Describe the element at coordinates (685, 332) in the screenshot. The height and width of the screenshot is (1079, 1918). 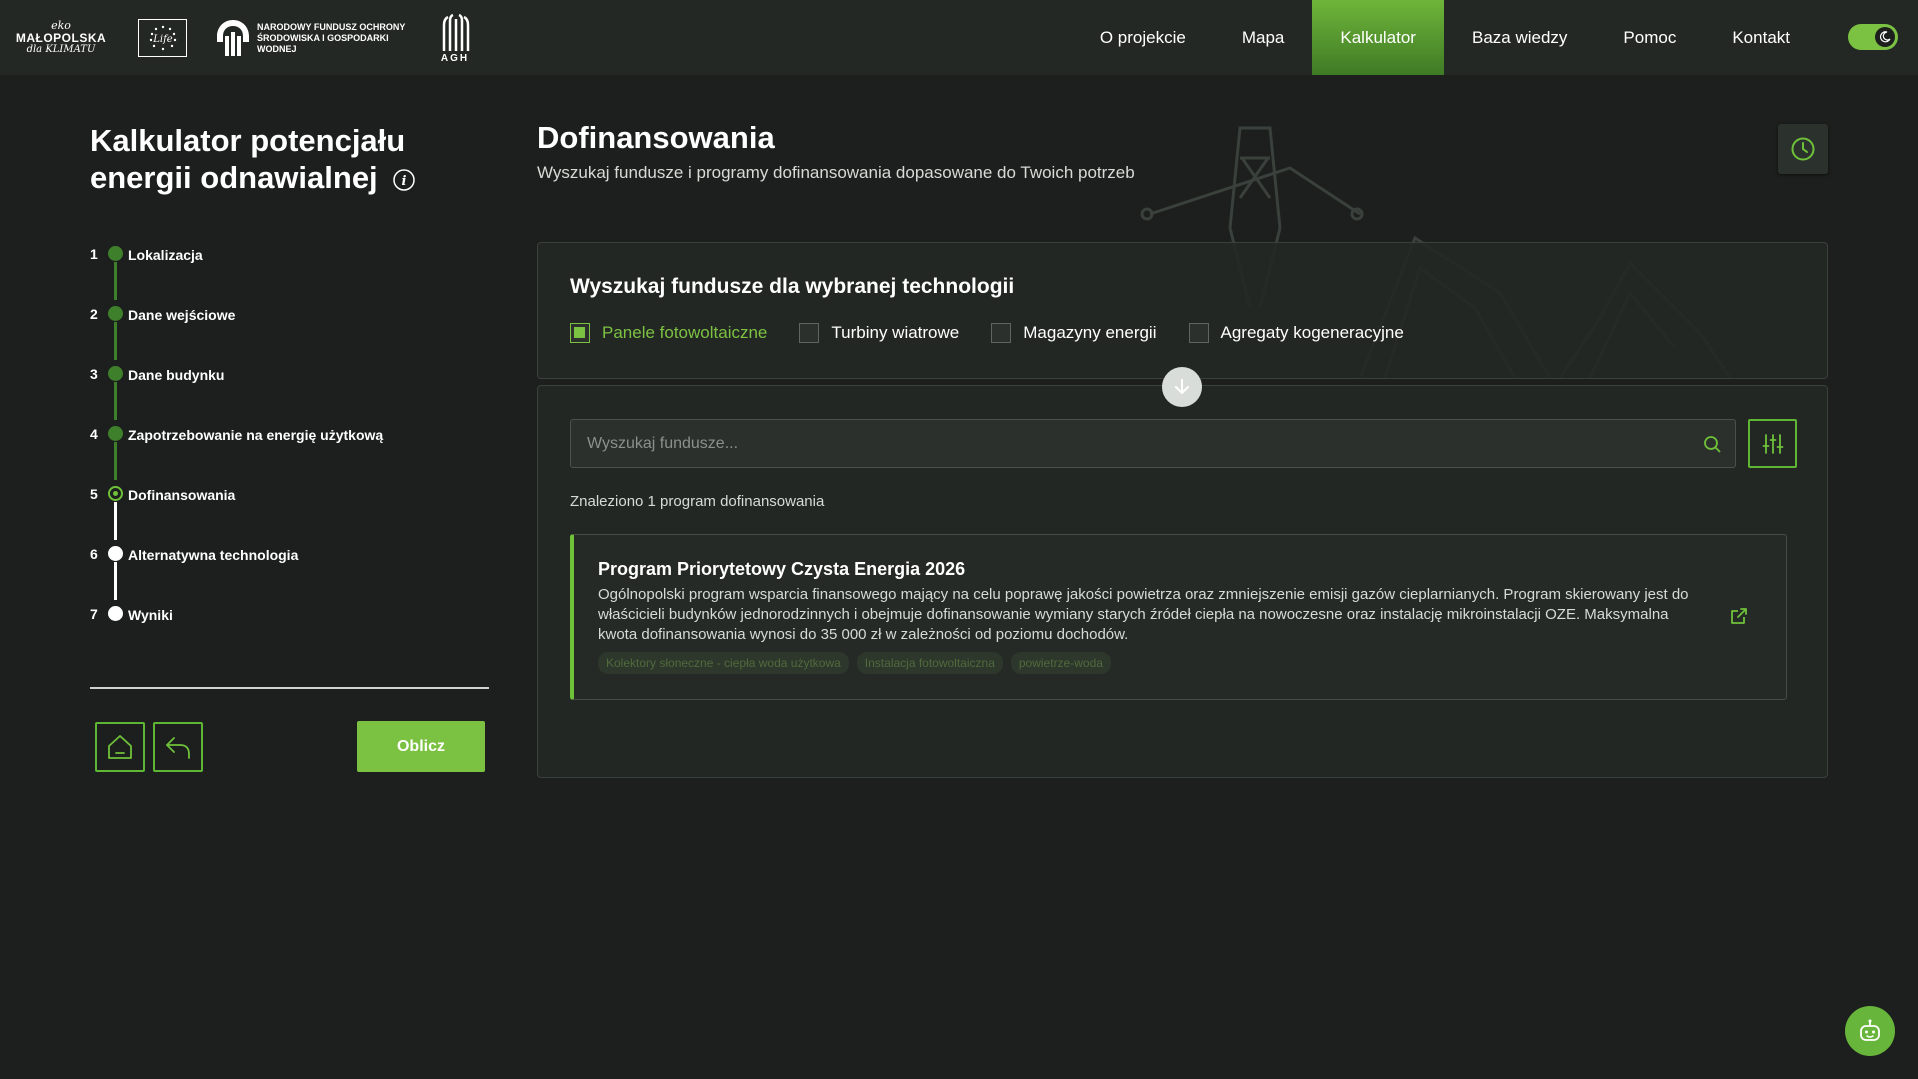
I see `tech-option-label: Panele fotowoltaiczne` at that location.